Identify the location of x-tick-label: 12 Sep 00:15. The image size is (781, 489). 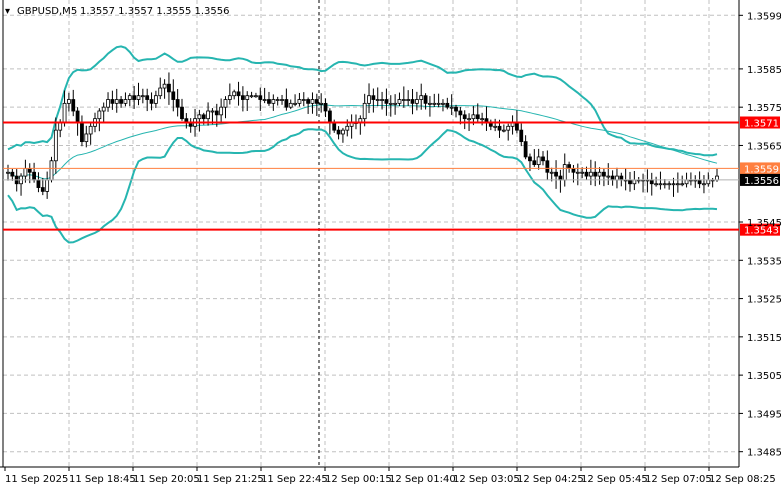
(358, 479).